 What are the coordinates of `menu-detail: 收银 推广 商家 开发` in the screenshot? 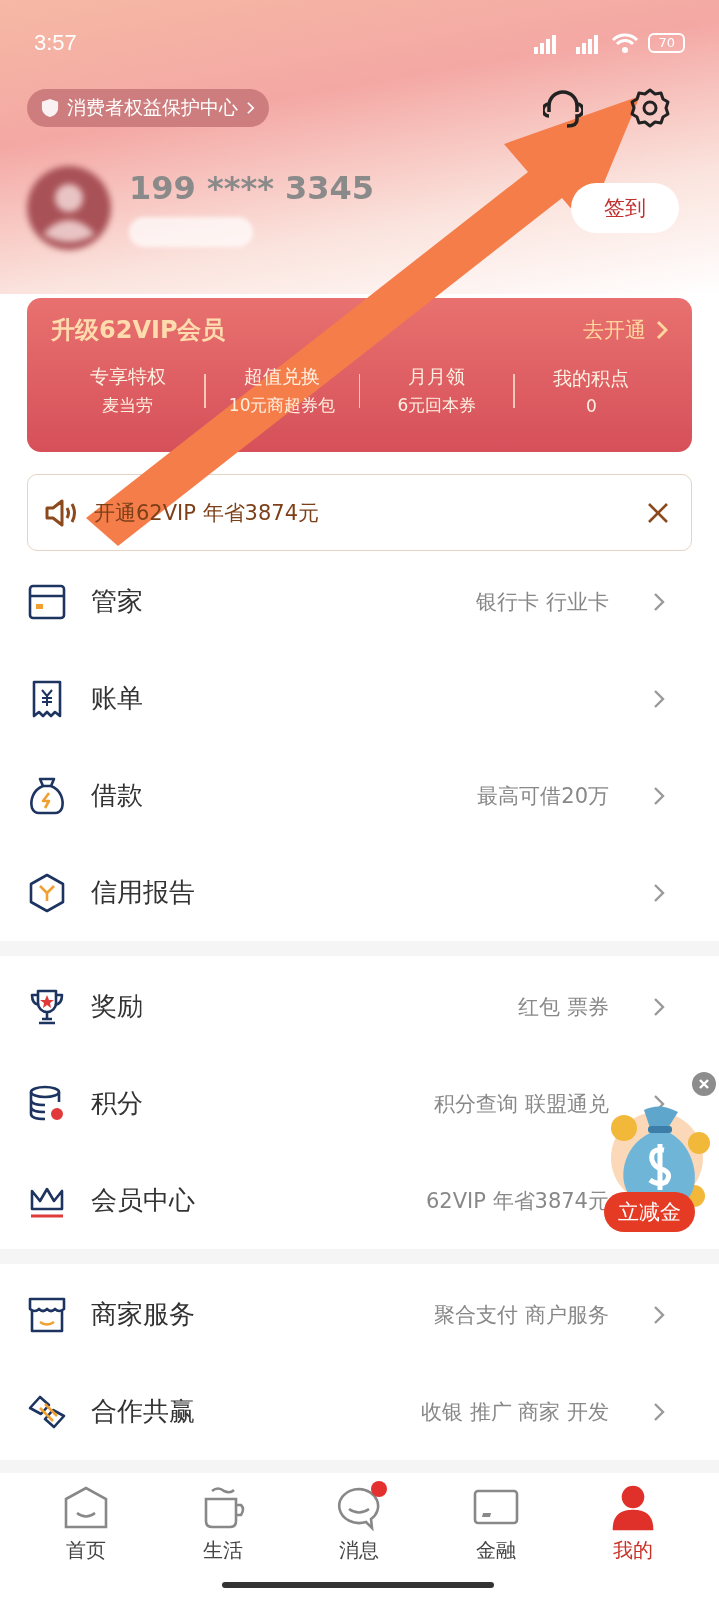 It's located at (514, 1412).